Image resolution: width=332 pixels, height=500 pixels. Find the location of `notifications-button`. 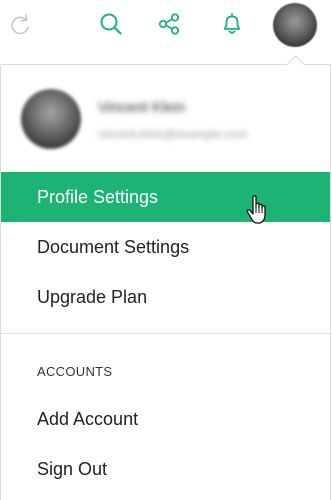

notifications-button is located at coordinates (232, 24).